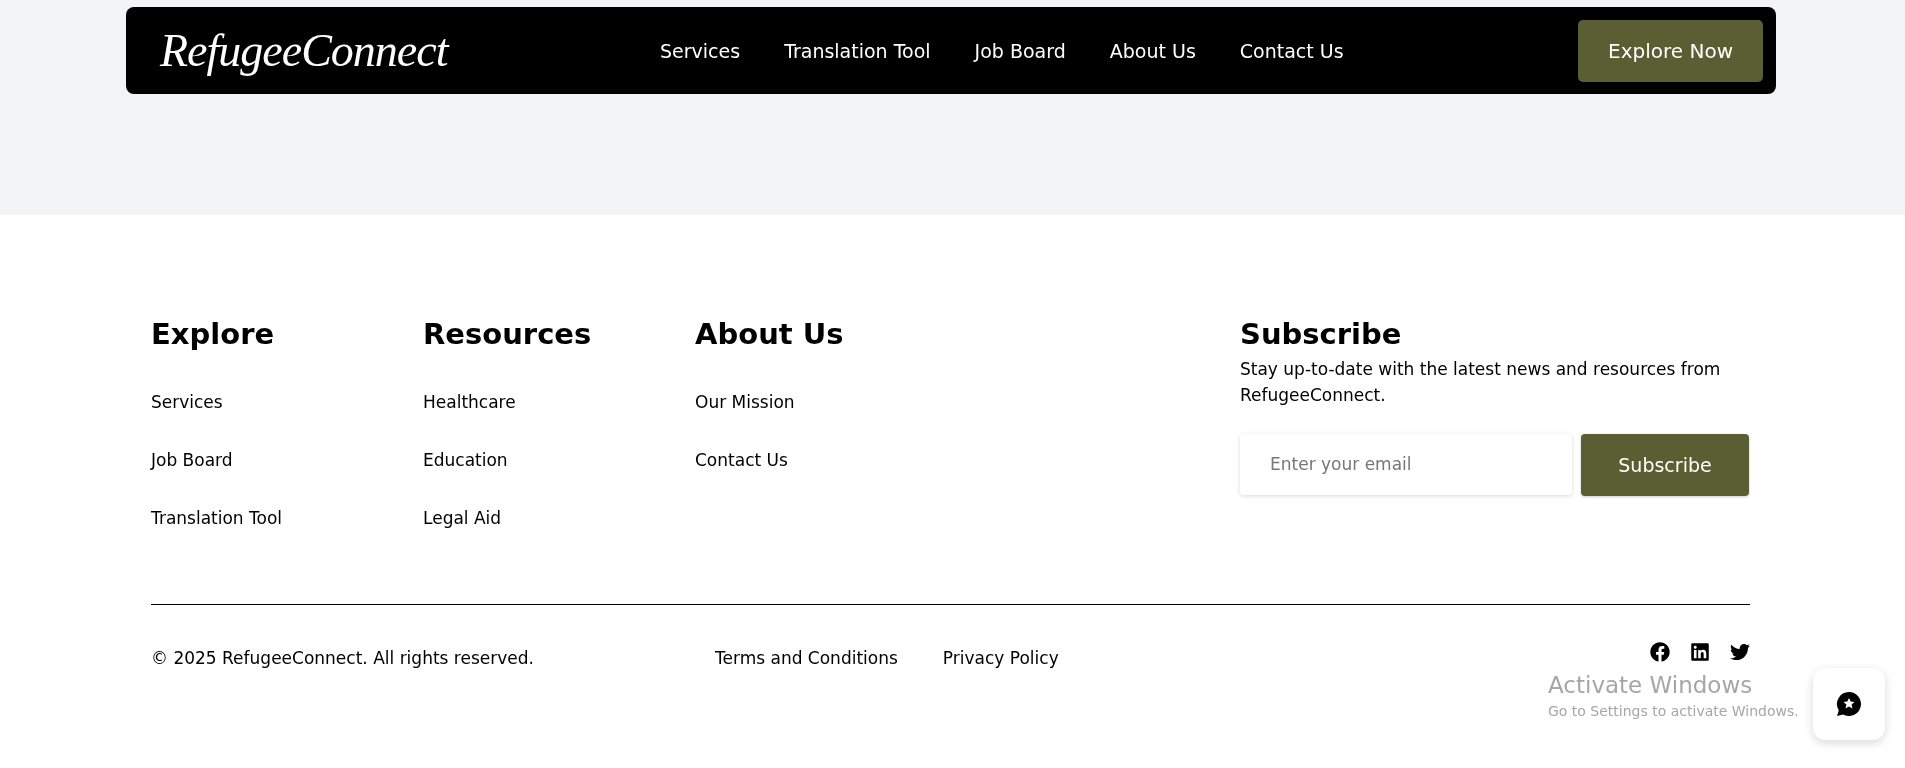 The height and width of the screenshot is (768, 1905). Describe the element at coordinates (1321, 334) in the screenshot. I see `subscribe-heading: Subscribe` at that location.